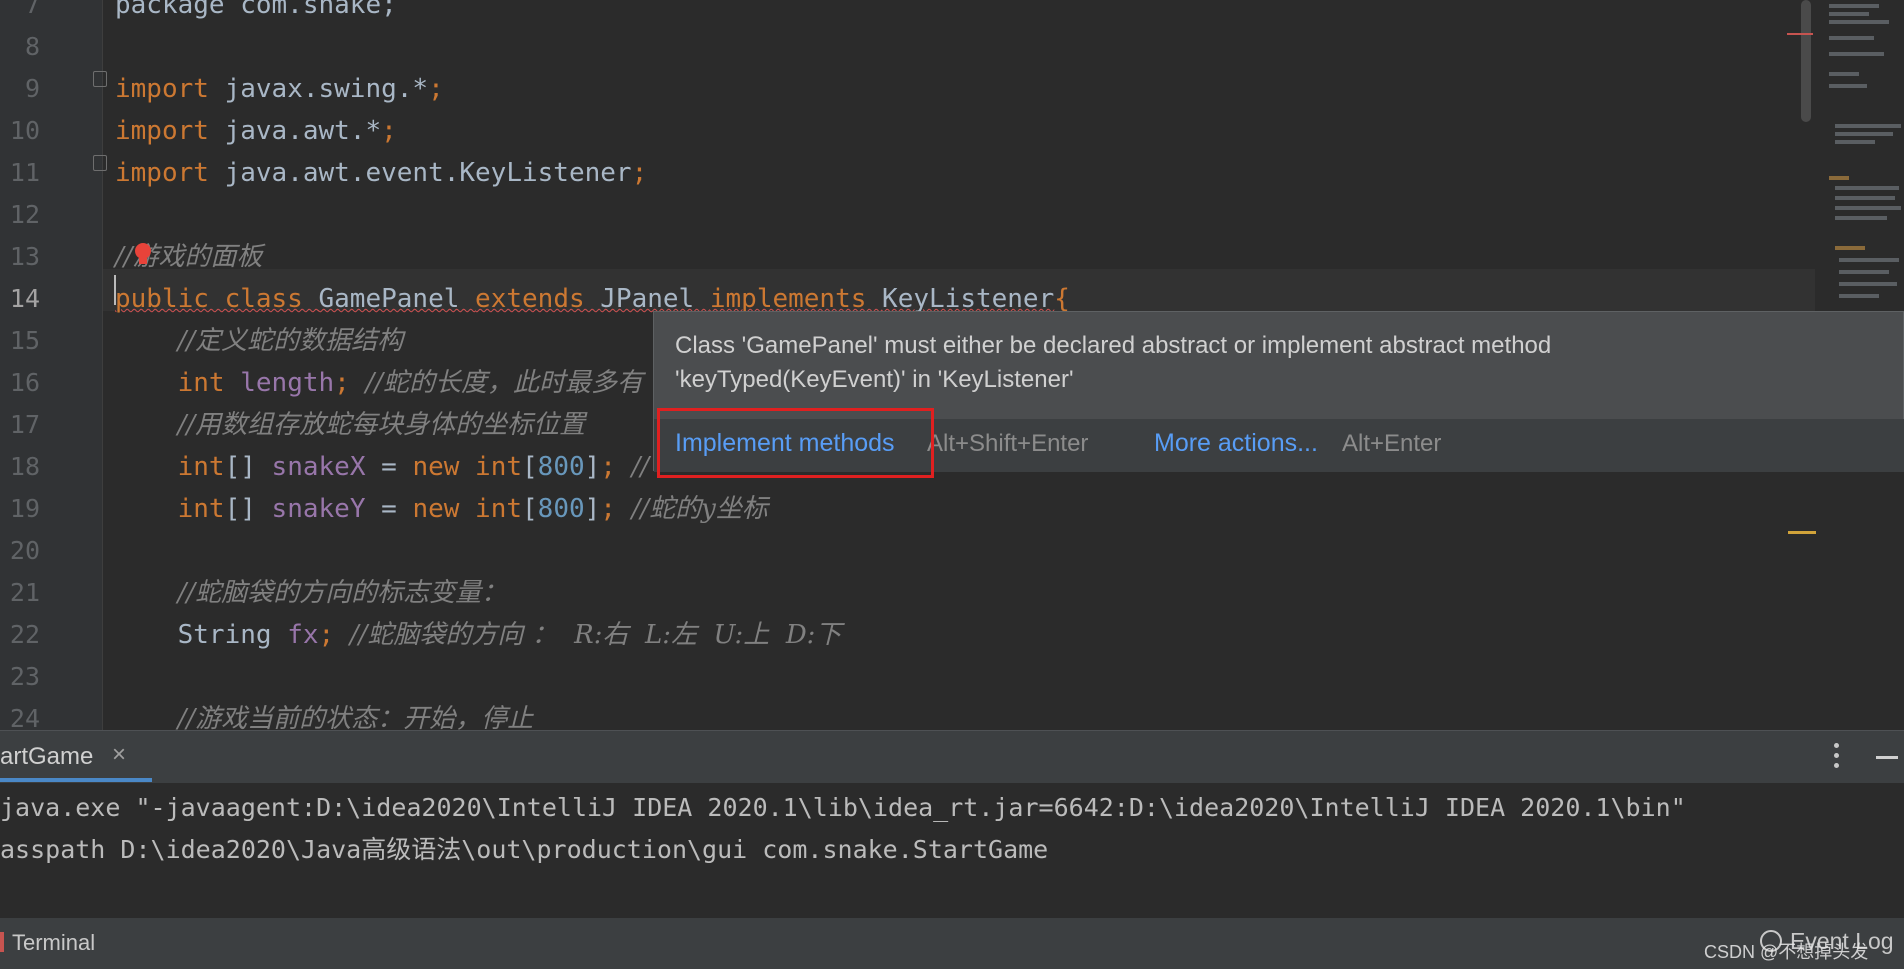 This screenshot has width=1904, height=969. I want to click on code-token: java.awt.*, so click(303, 131).